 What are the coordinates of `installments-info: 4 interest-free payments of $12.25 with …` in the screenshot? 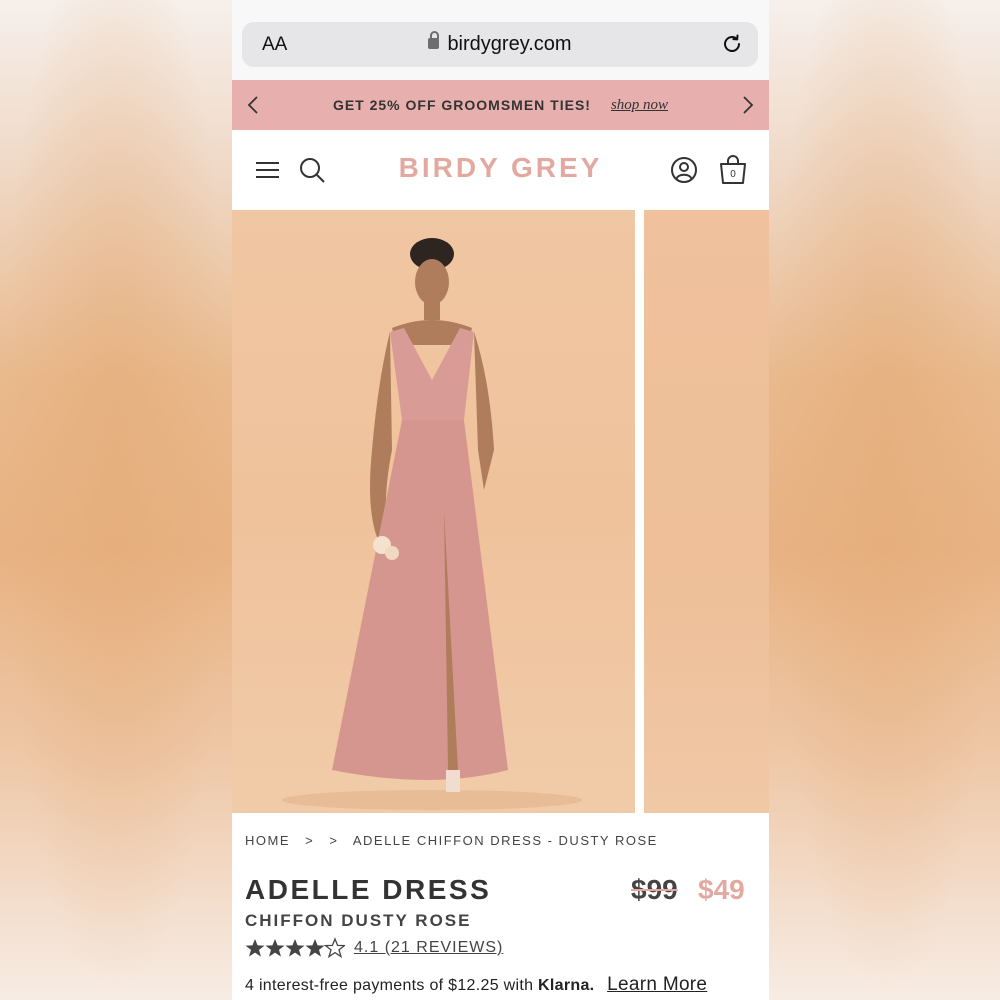 It's located at (476, 985).